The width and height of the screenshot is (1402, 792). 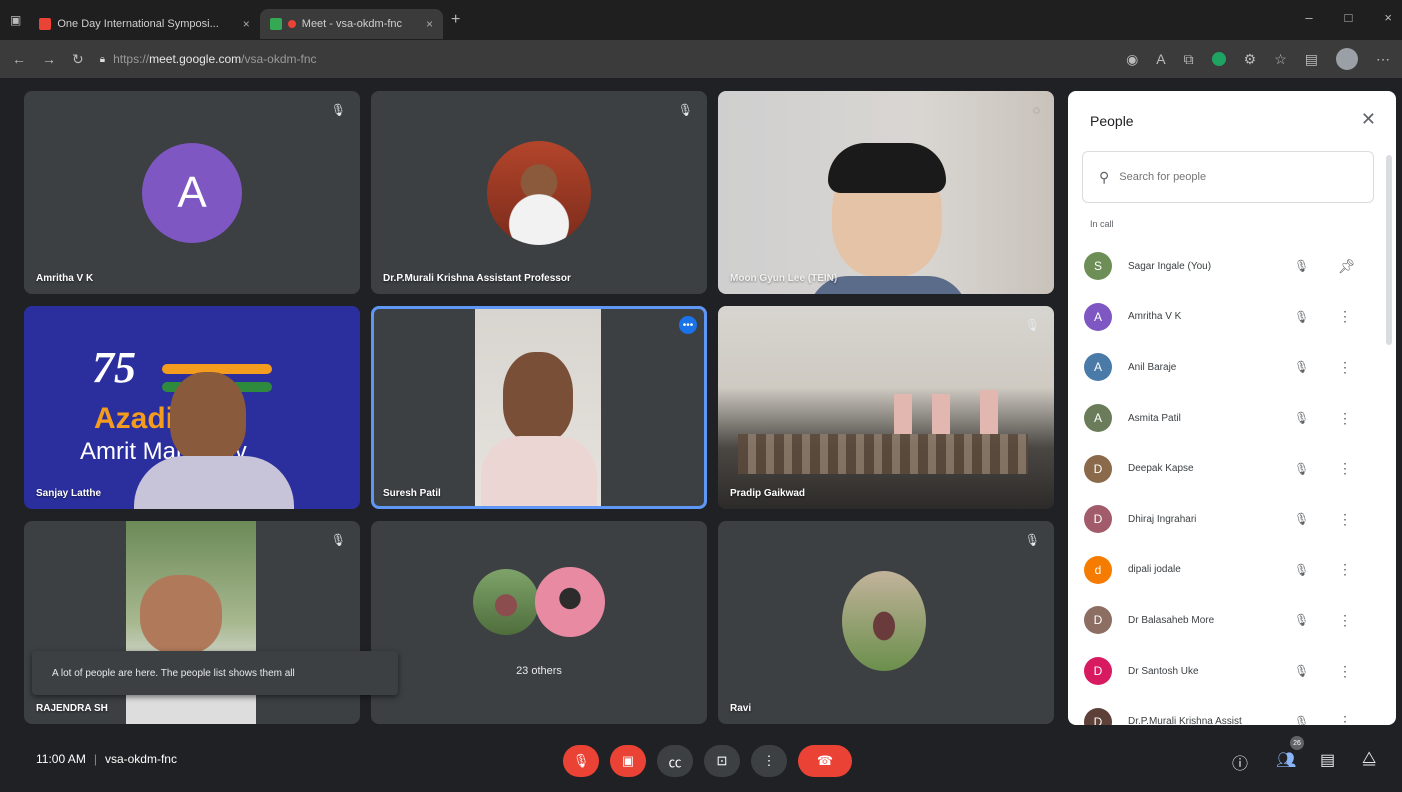 I want to click on participant-name: Anil Baraje, so click(x=1152, y=367).